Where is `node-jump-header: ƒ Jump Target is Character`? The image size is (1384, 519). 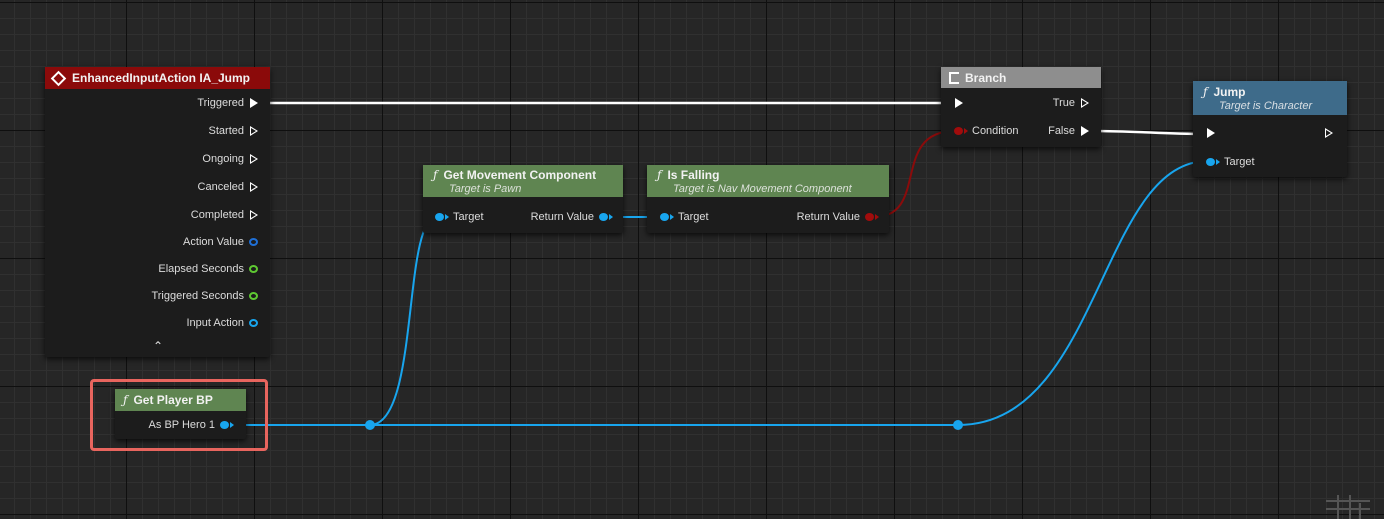 node-jump-header: ƒ Jump Target is Character is located at coordinates (1270, 98).